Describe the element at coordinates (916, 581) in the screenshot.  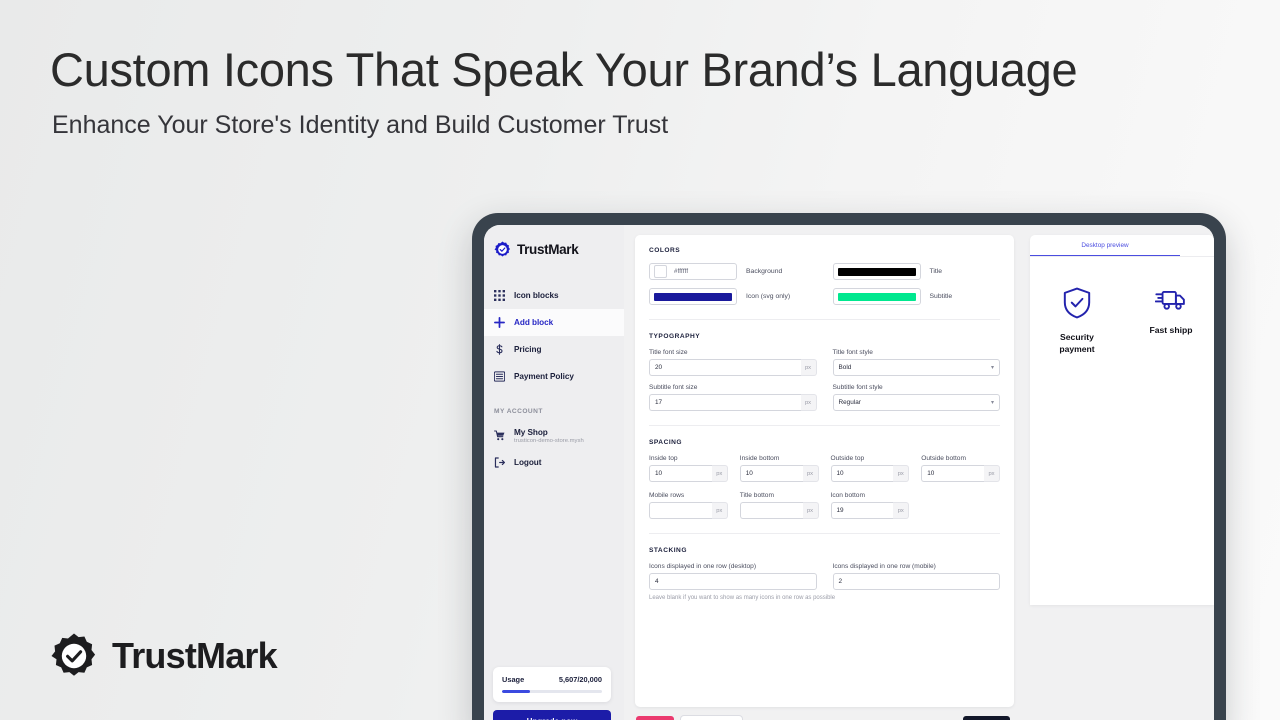
I see `icons-per-row-mobile-input: 2` at that location.